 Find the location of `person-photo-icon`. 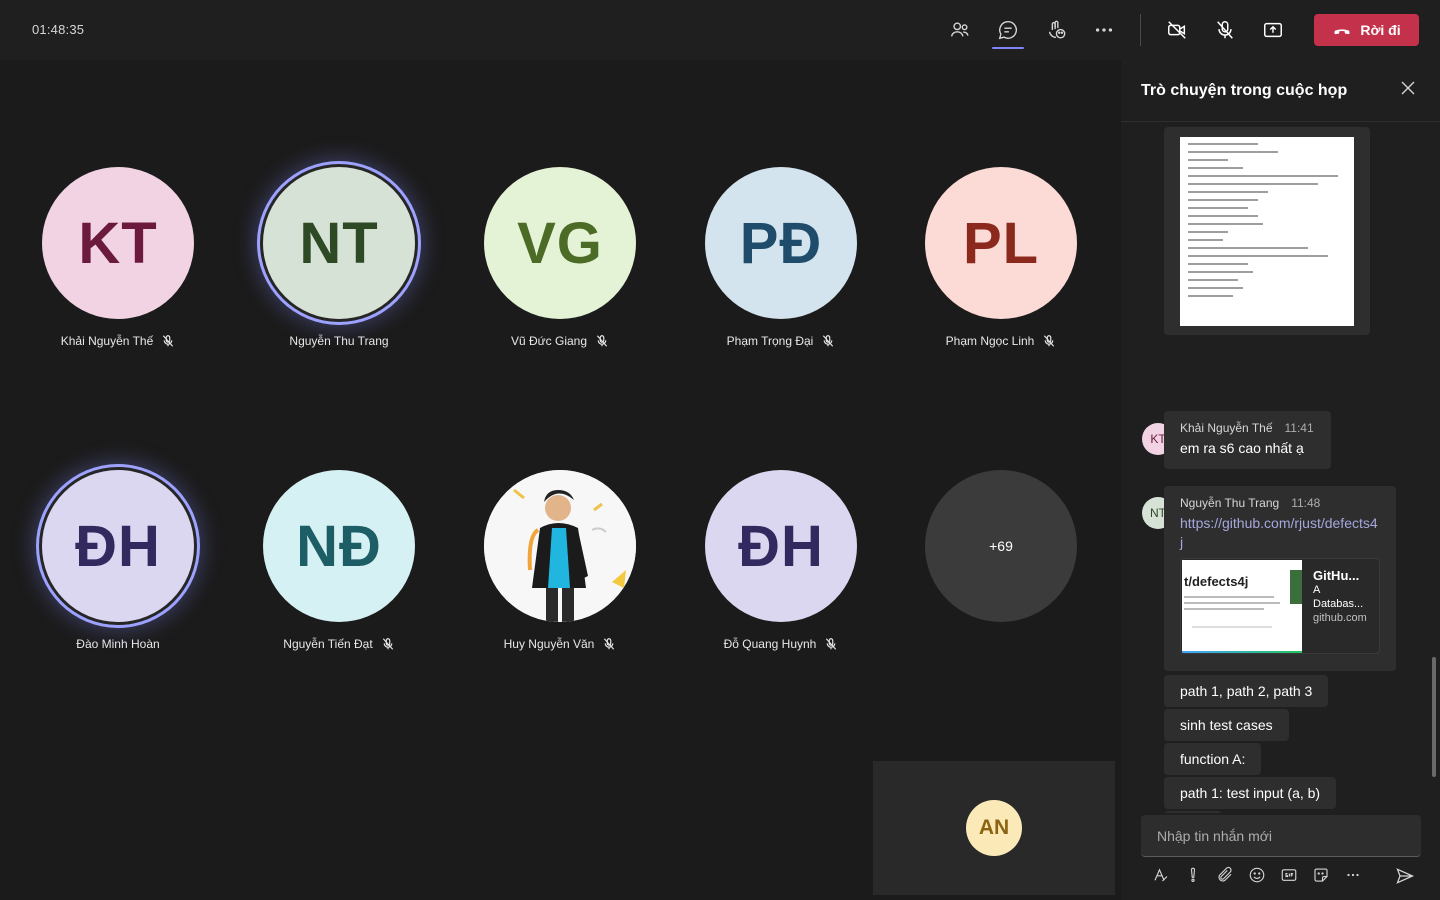

person-photo-icon is located at coordinates (560, 546).